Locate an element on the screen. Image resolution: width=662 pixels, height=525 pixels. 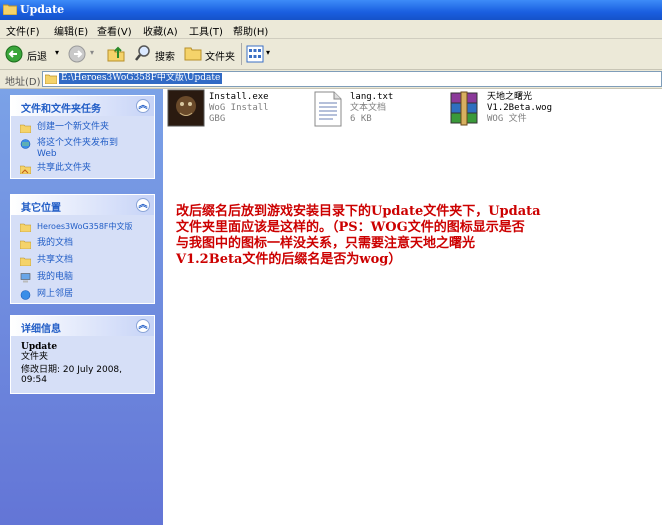
file-lang-txt-text: lang.txt 文本文档 6 KB is located at coordinates (371, 108).